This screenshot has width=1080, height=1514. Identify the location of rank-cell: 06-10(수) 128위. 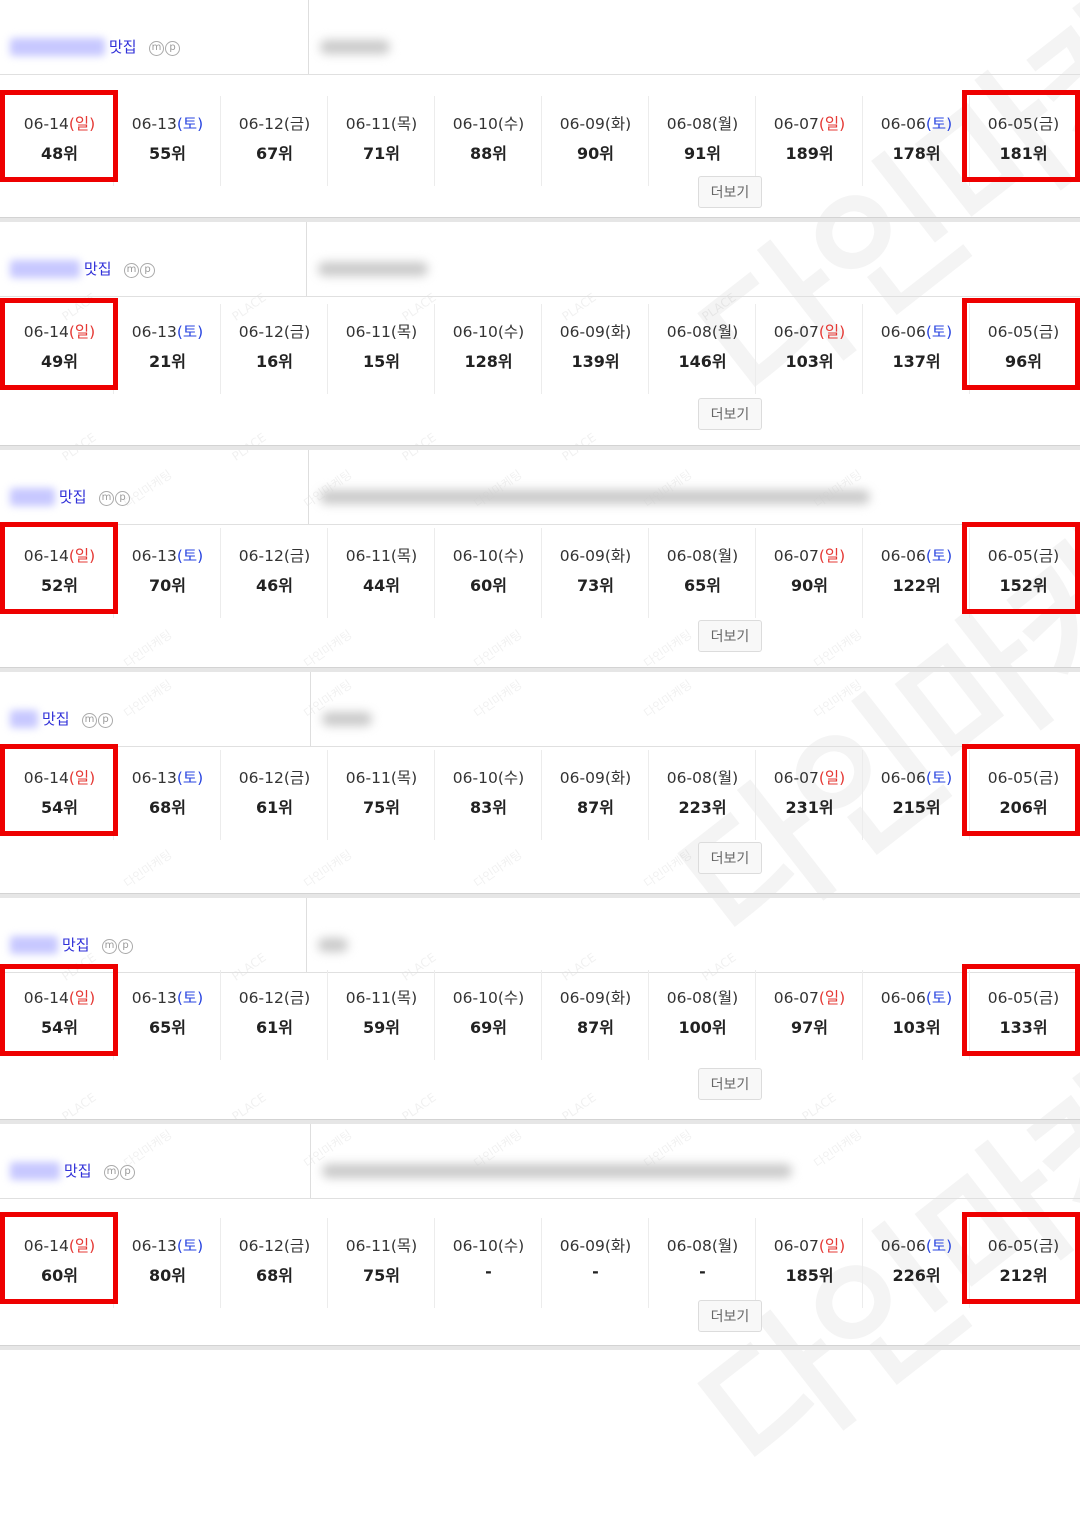
(488, 349).